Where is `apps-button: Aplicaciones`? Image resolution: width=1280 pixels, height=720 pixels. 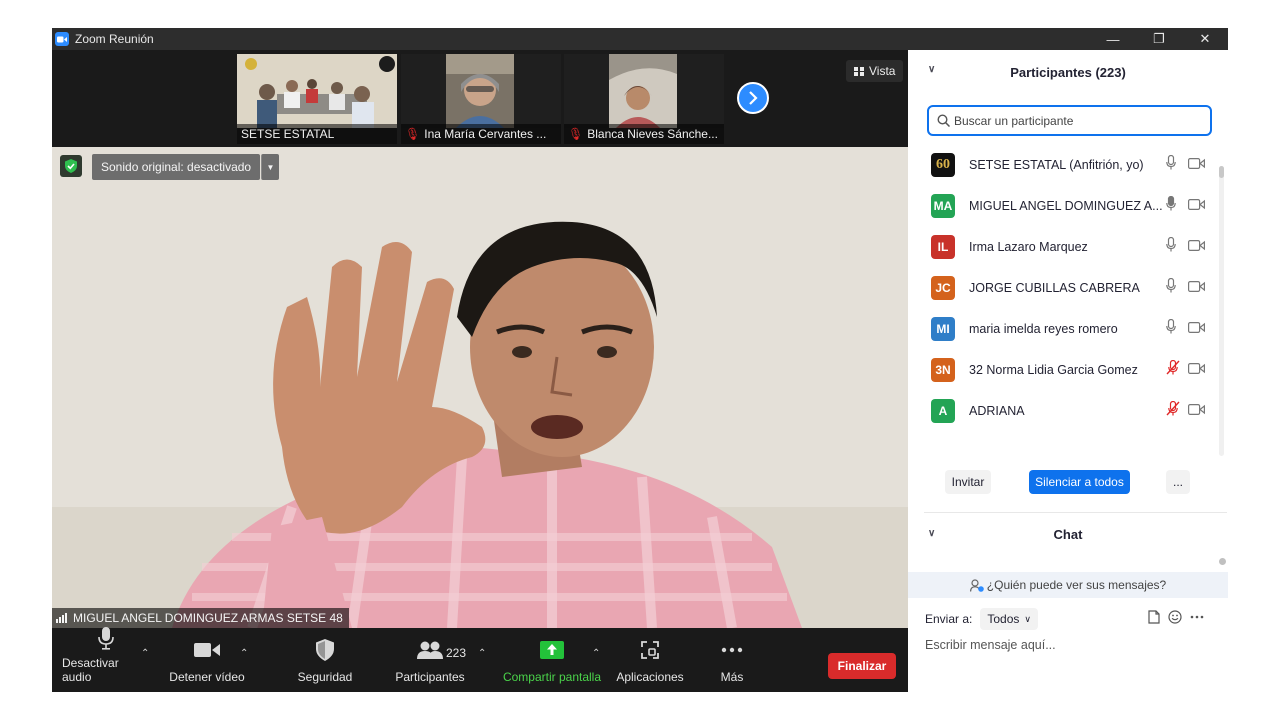 apps-button: Aplicaciones is located at coordinates (650, 660).